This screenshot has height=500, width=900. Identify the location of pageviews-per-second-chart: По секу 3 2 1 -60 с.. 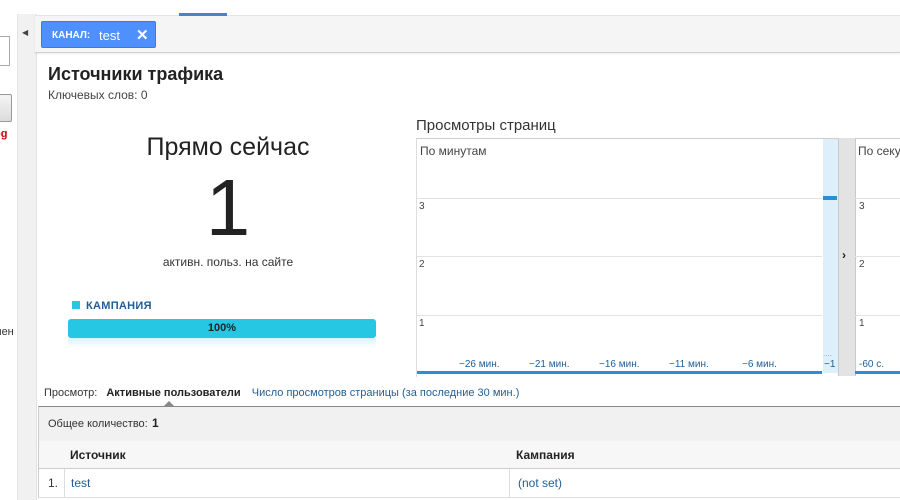
(877, 257).